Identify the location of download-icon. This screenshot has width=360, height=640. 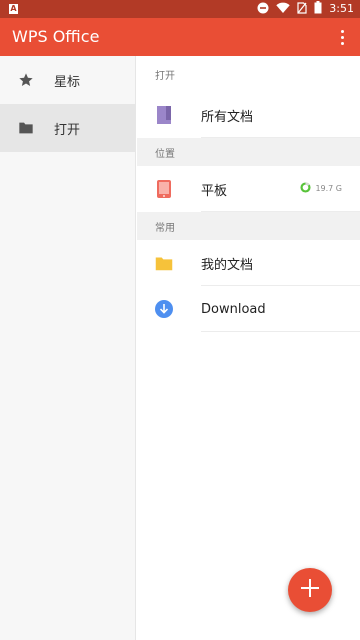
(164, 309).